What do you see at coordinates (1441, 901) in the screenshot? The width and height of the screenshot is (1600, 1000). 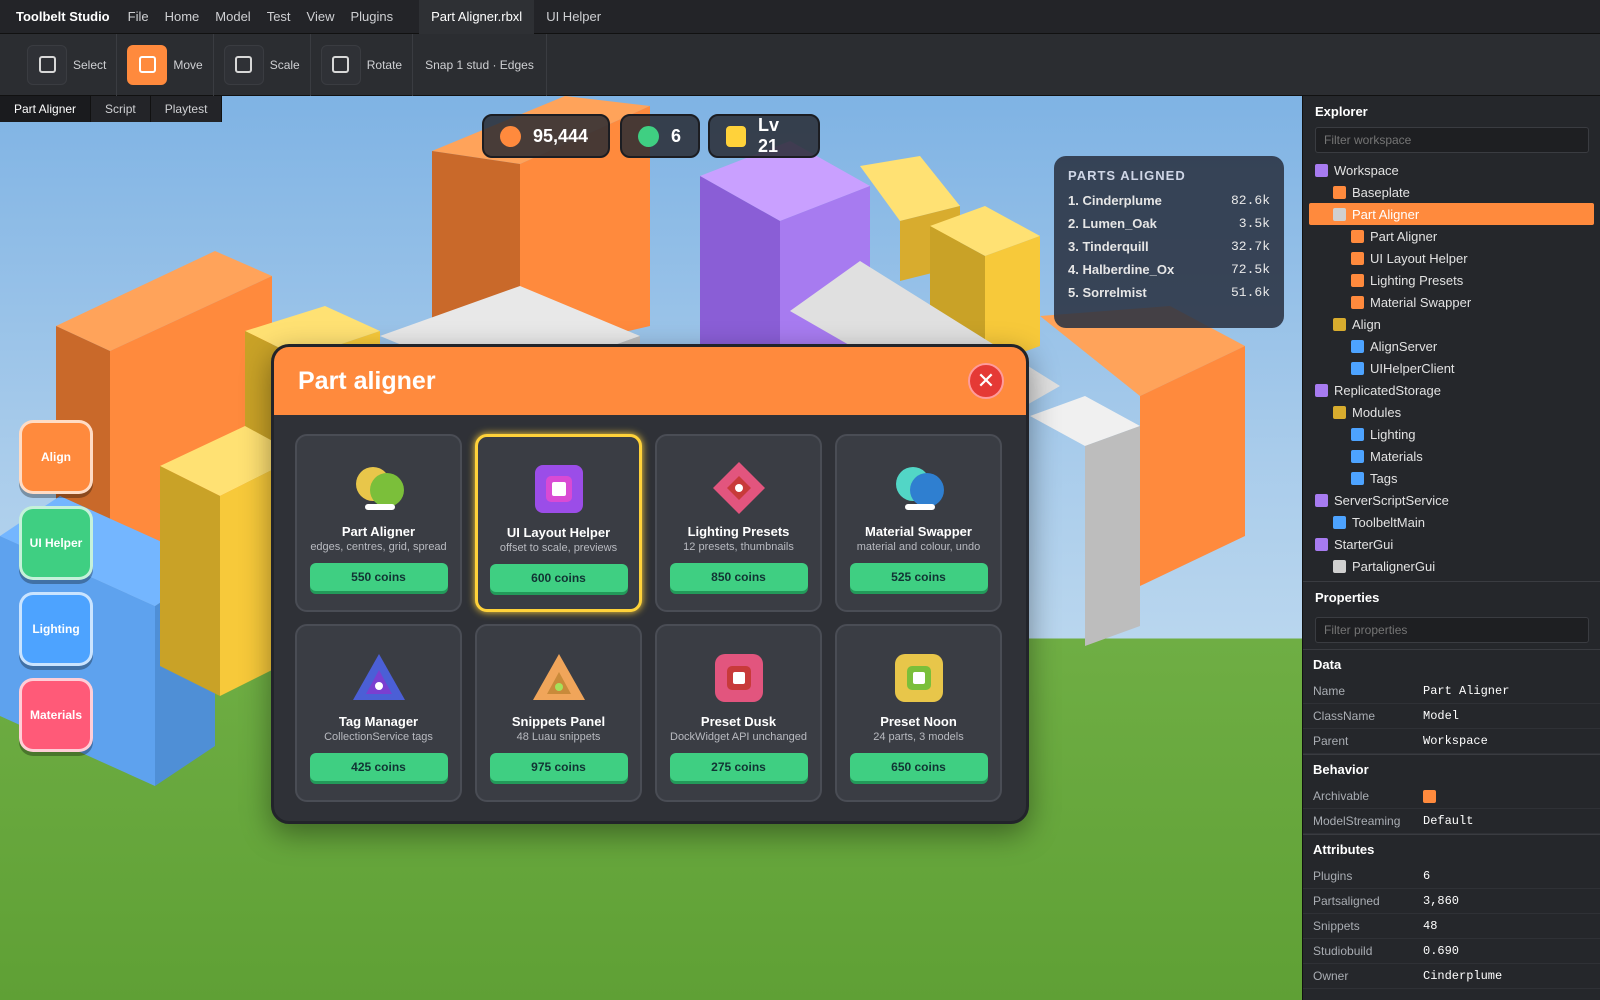 I see `property-value: 3,860` at bounding box center [1441, 901].